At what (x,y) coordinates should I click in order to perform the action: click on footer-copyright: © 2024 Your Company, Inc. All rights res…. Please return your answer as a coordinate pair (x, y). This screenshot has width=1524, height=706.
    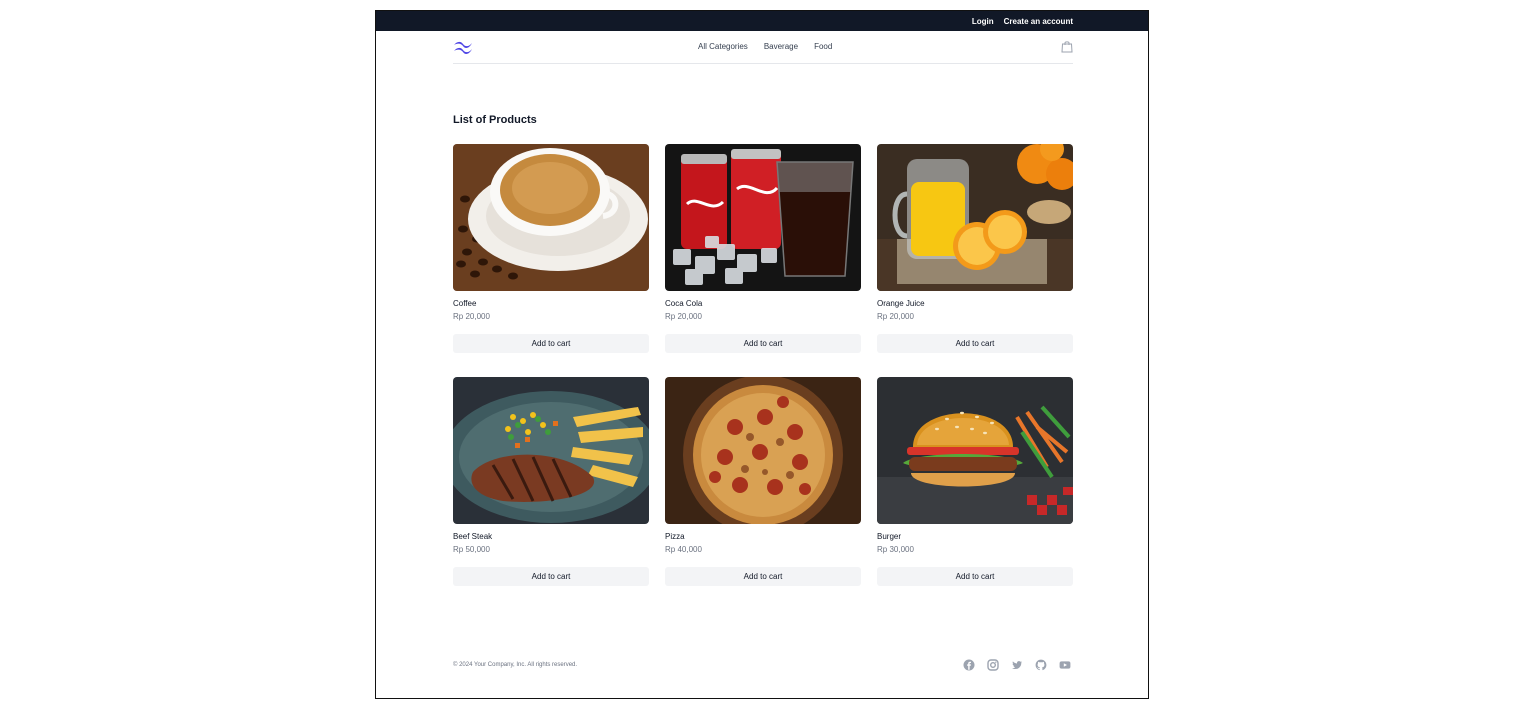
    Looking at the image, I should click on (515, 665).